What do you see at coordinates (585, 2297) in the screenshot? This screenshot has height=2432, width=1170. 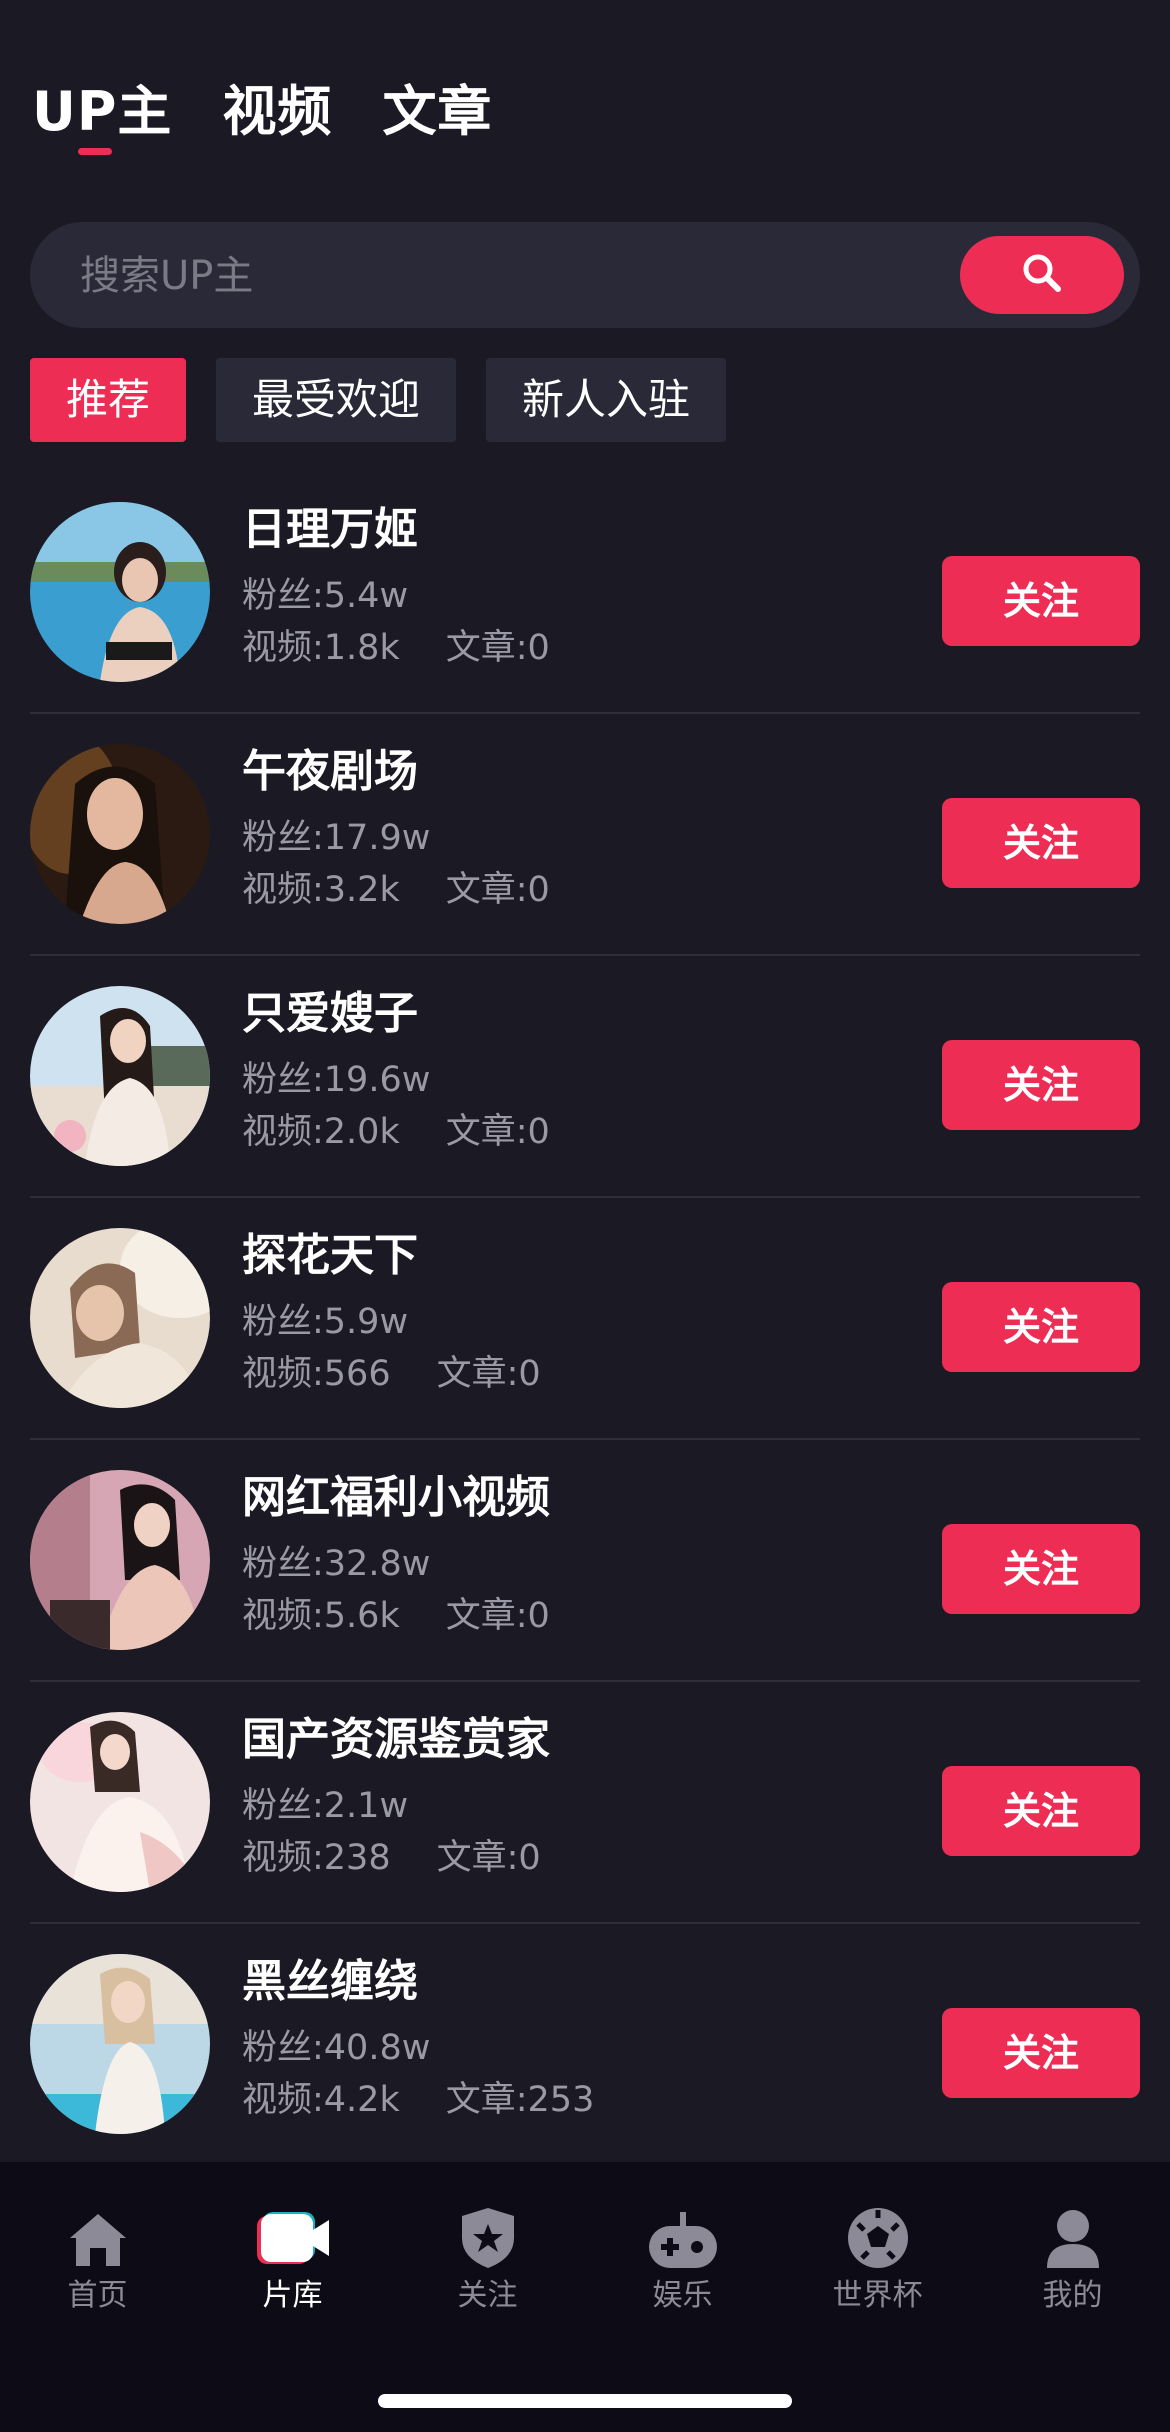 I see `bottom-nav: 首页 片库 关注 娱乐 世界杯 我的` at bounding box center [585, 2297].